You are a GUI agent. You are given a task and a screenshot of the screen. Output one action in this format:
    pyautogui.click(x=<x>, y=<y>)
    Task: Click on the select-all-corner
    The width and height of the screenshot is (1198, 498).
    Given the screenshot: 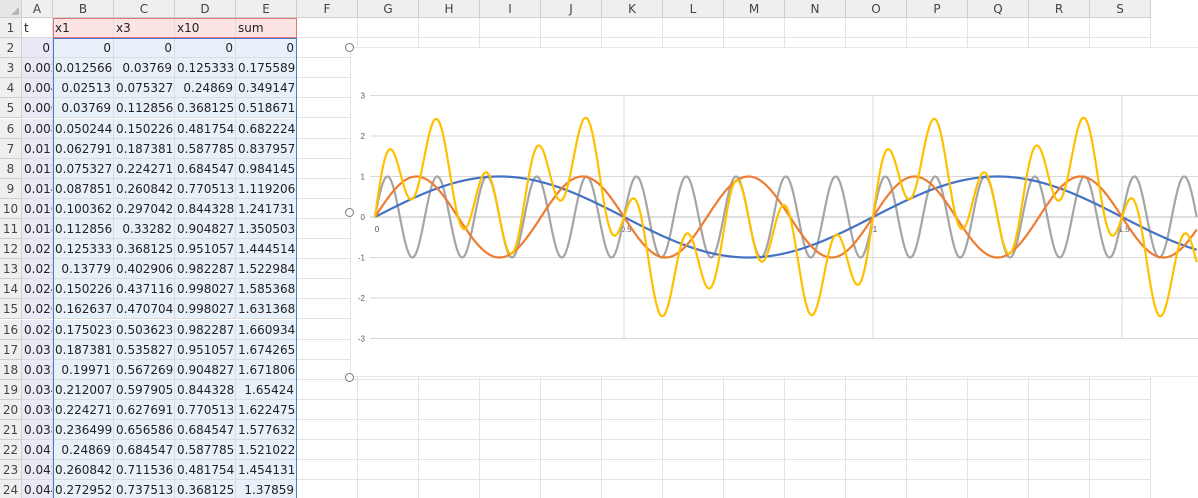 What is the action you would take?
    pyautogui.click(x=11, y=9)
    